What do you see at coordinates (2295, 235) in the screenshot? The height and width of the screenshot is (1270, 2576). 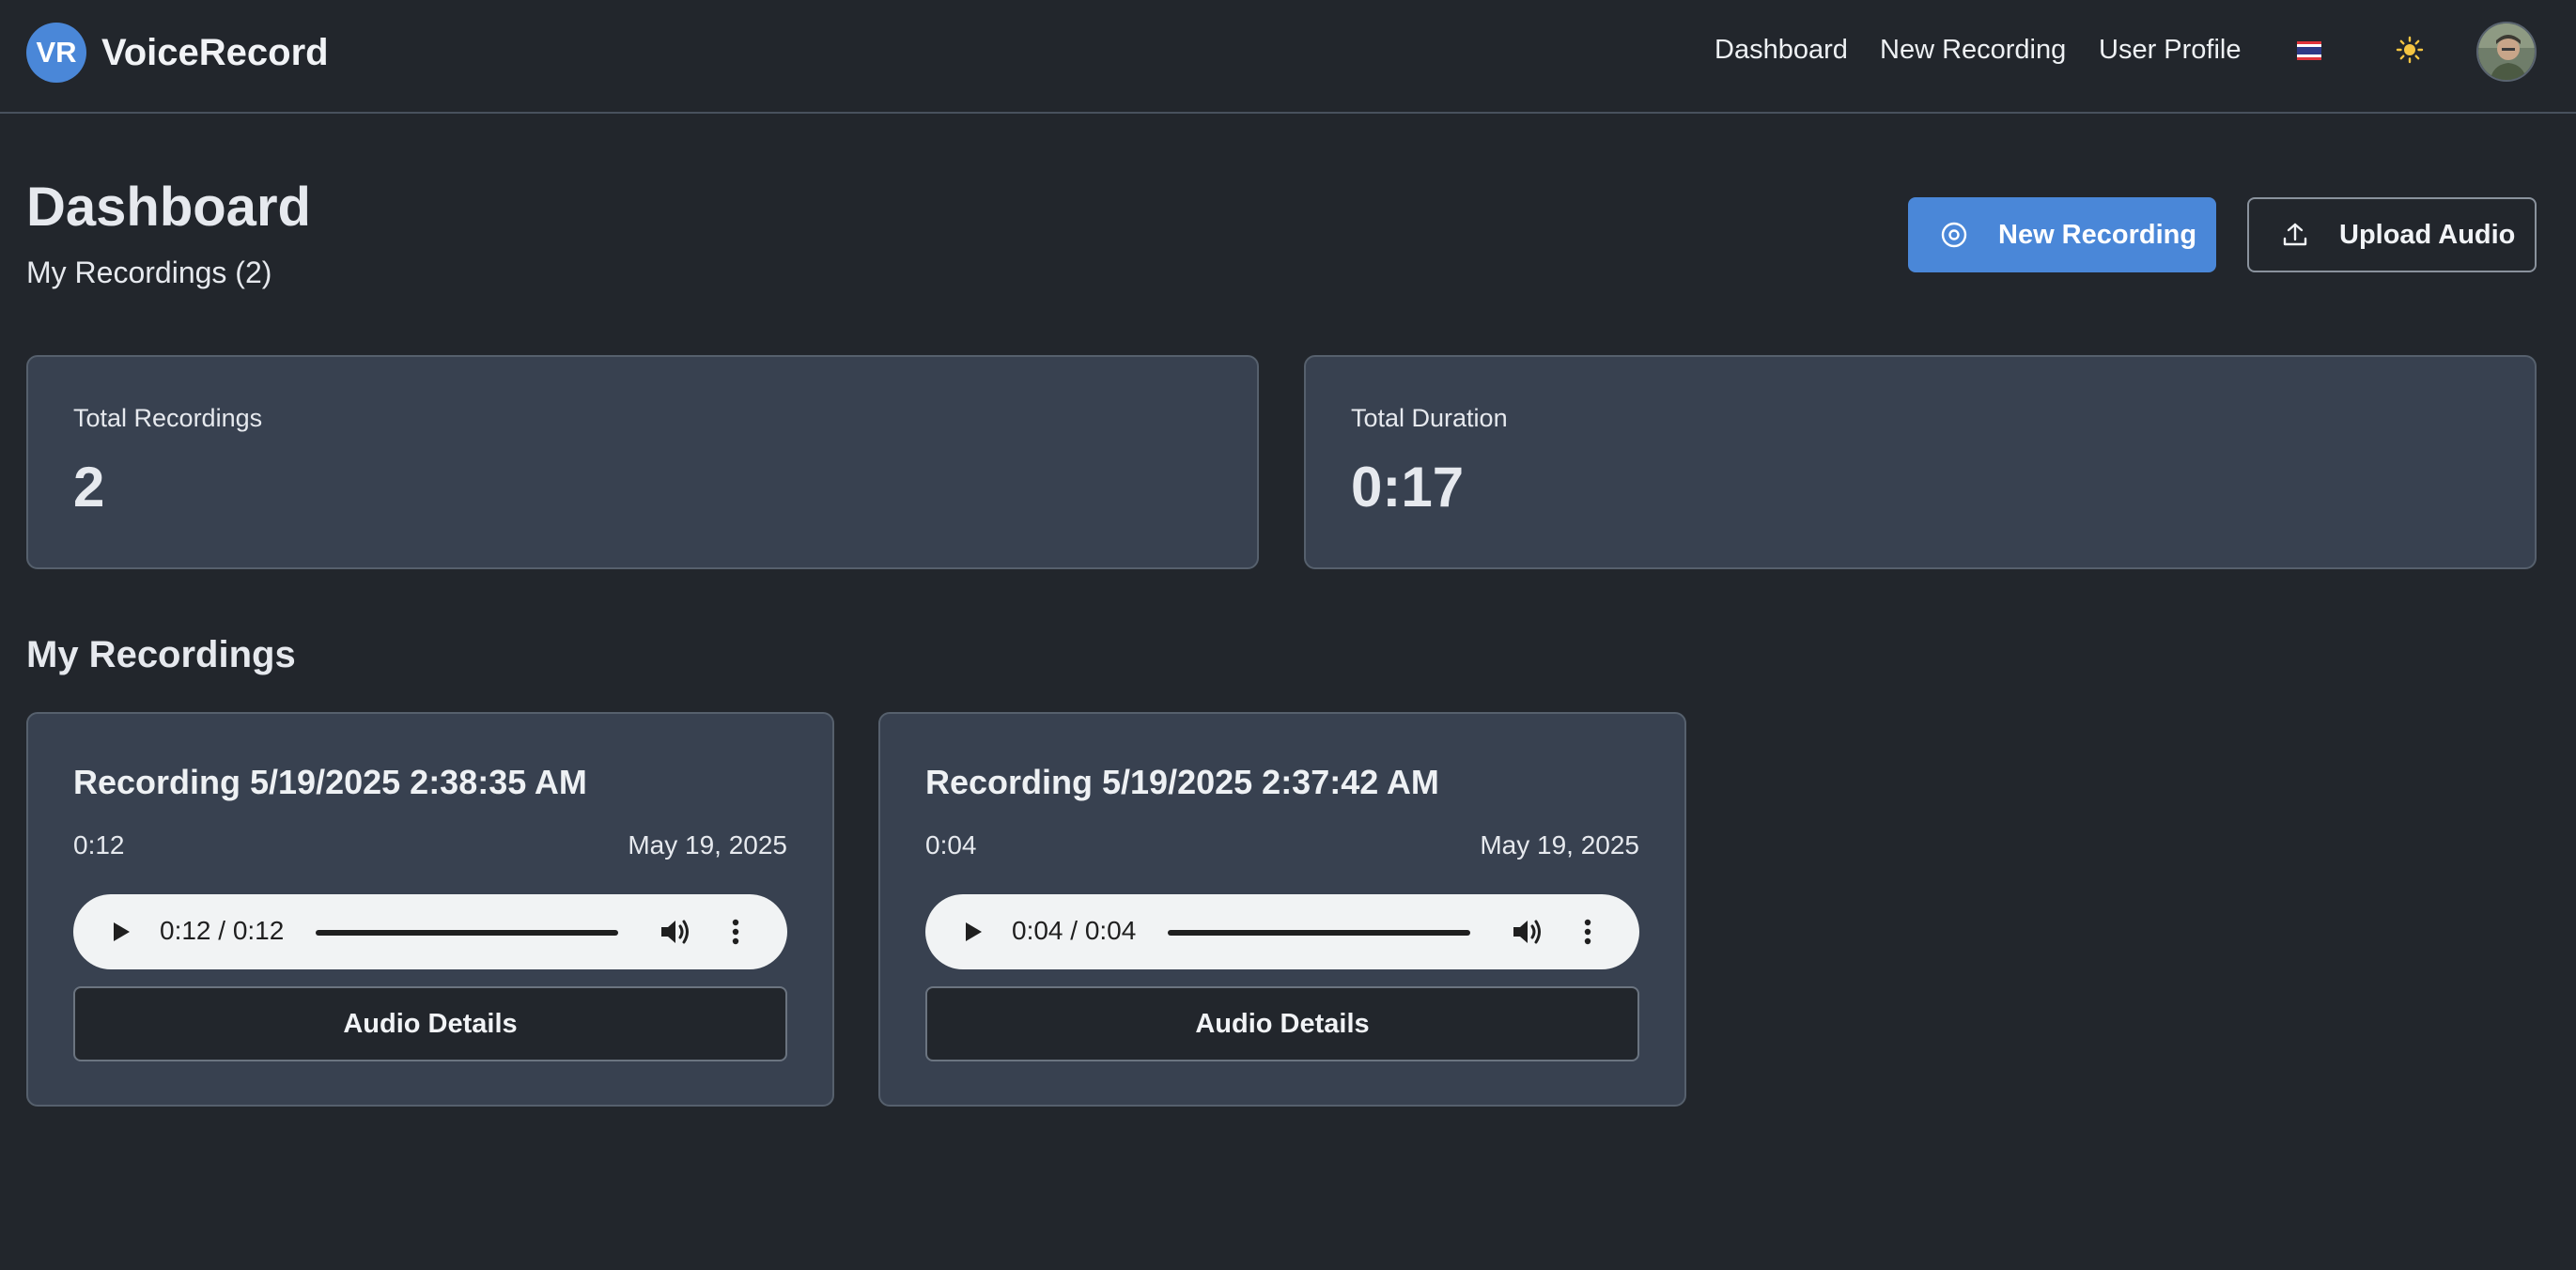 I see `upload-icon` at bounding box center [2295, 235].